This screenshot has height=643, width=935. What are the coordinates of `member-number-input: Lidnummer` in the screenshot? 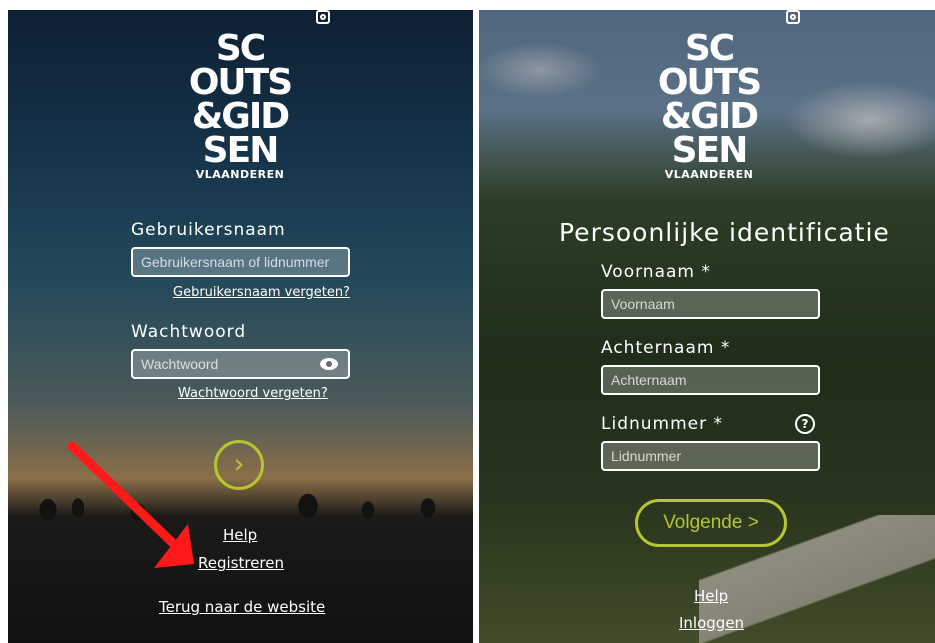 It's located at (710, 456).